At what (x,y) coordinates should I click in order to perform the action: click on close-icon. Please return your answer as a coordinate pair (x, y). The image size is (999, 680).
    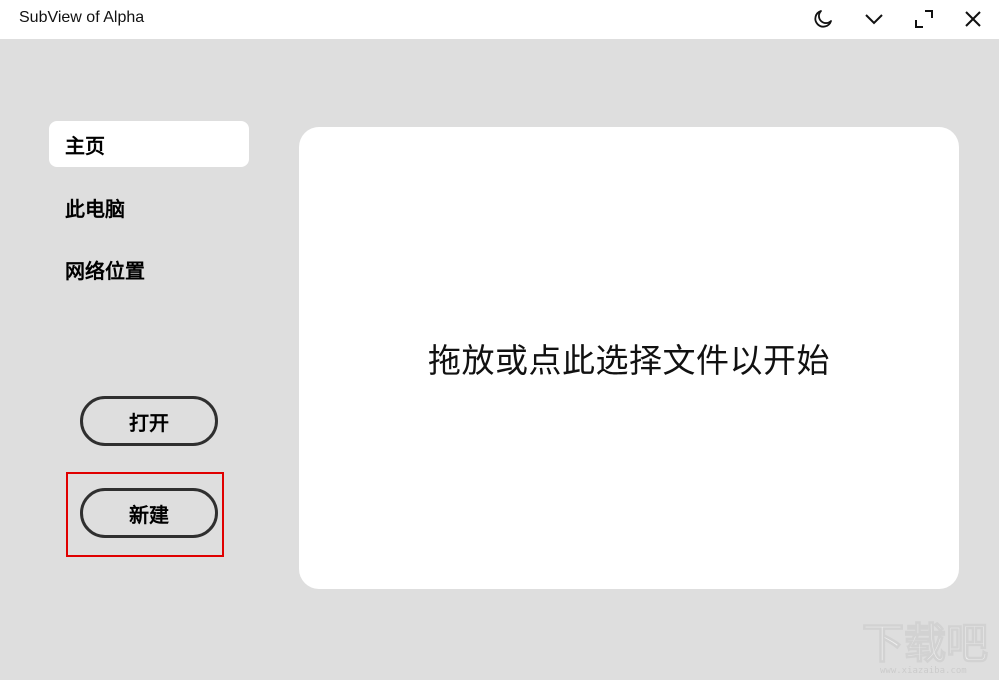
    Looking at the image, I should click on (973, 19).